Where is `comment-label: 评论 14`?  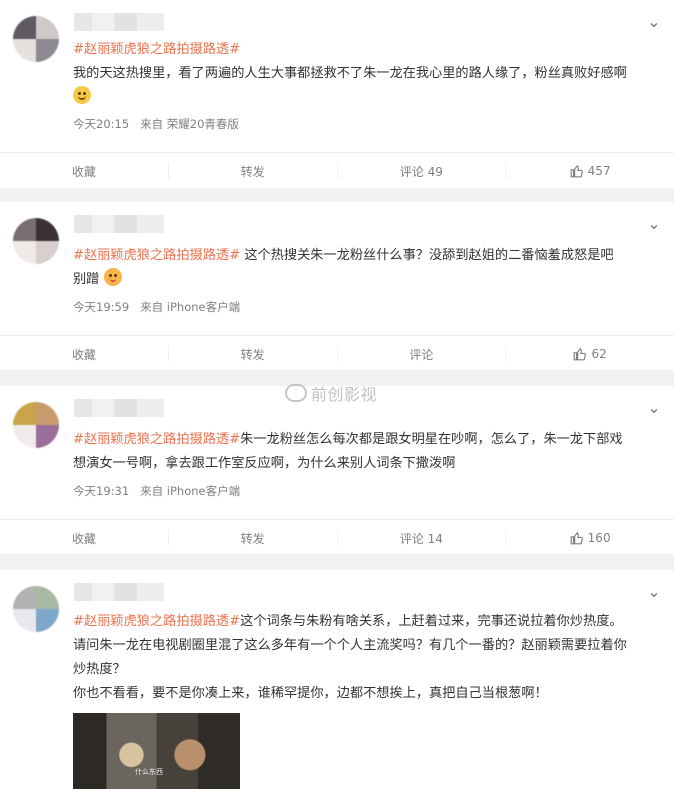
comment-label: 评论 14 is located at coordinates (421, 538).